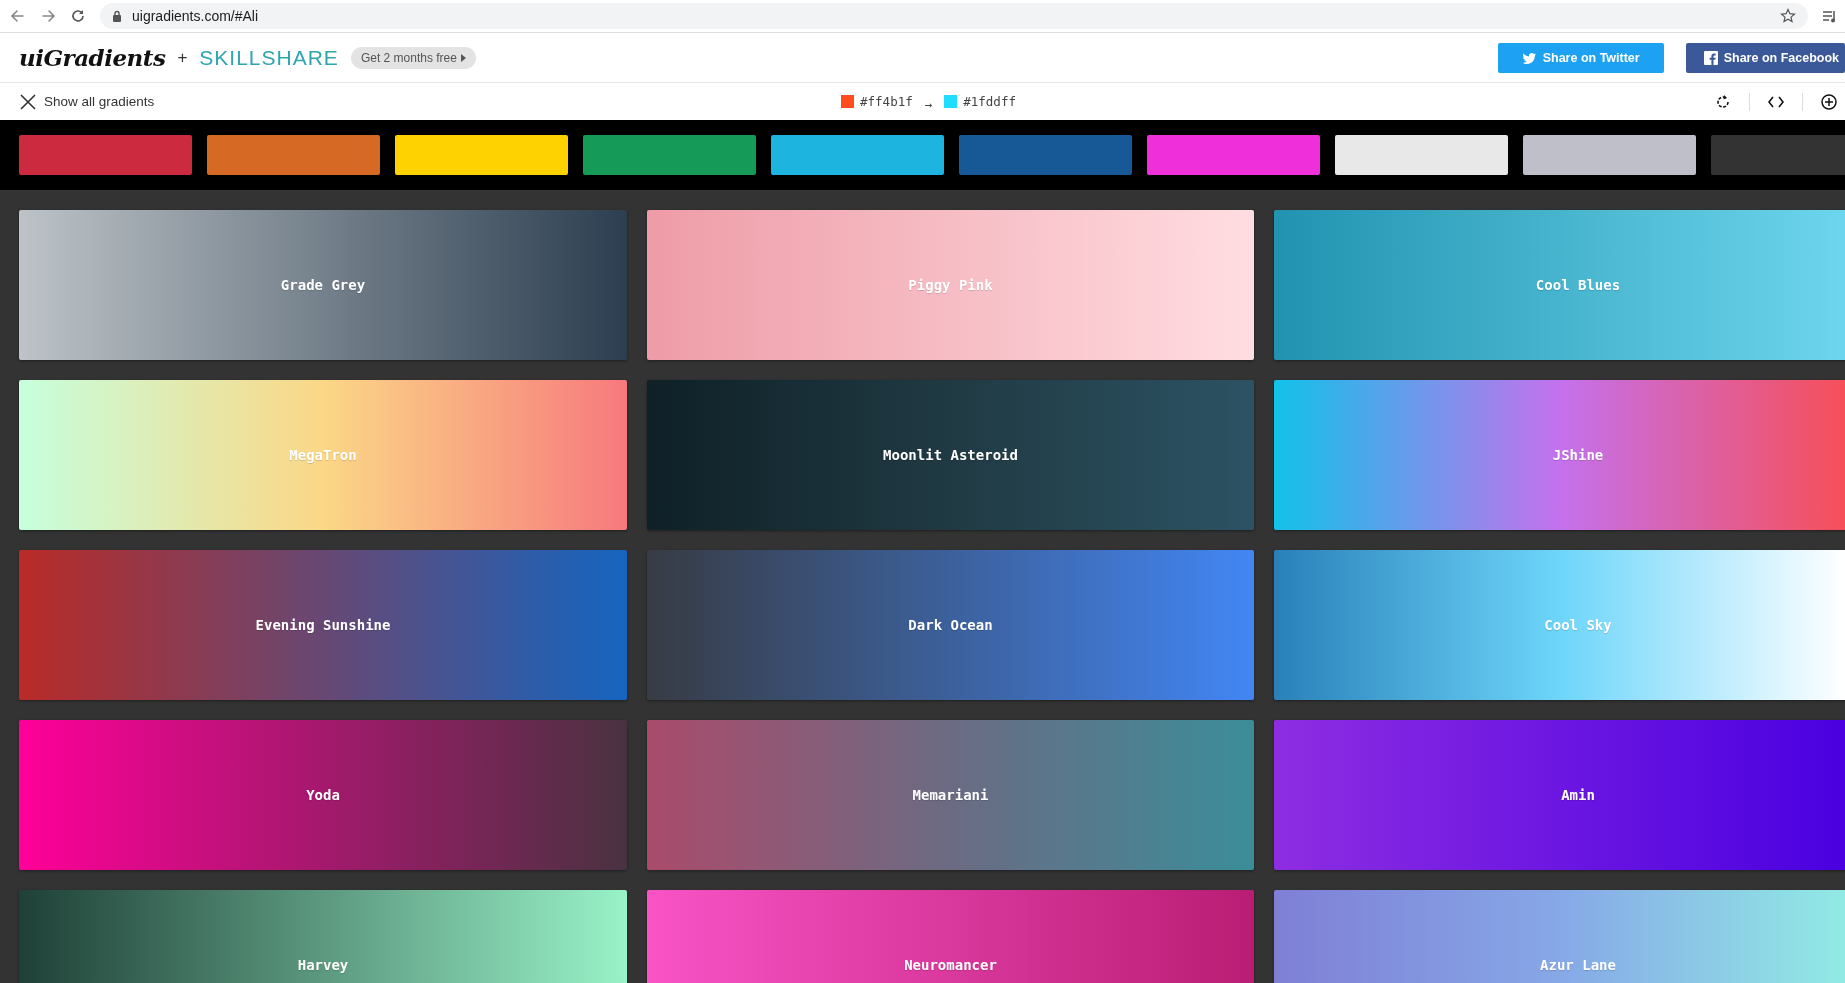  Describe the element at coordinates (413, 57) in the screenshot. I see `promo-button: Get 2 months free` at that location.